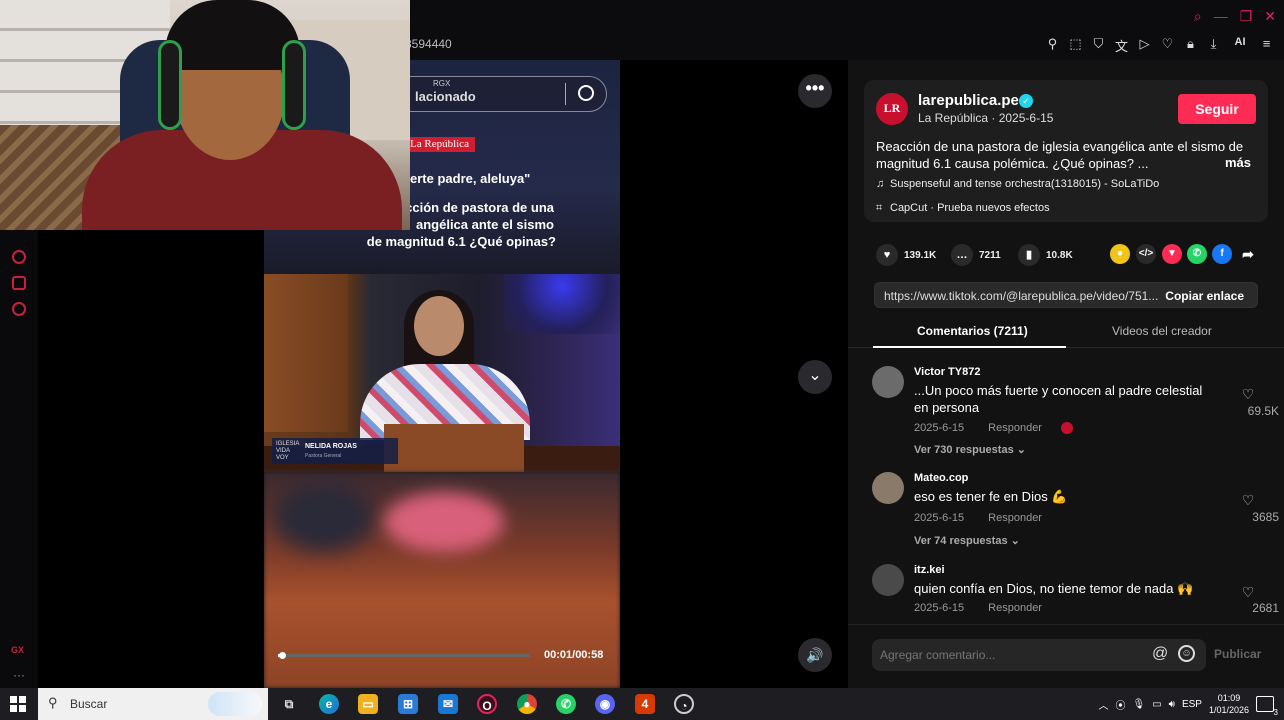  Describe the element at coordinates (574, 655) in the screenshot. I see `video-time: 00:01/00:58` at that location.